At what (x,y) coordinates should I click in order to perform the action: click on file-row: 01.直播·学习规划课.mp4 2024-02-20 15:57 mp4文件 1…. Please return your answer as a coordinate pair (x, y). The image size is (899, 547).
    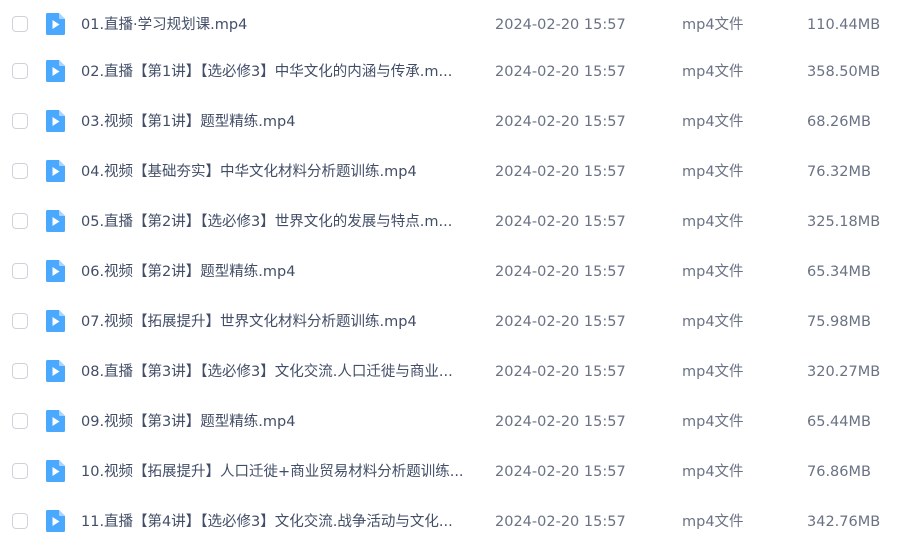
    Looking at the image, I should click on (449, 25).